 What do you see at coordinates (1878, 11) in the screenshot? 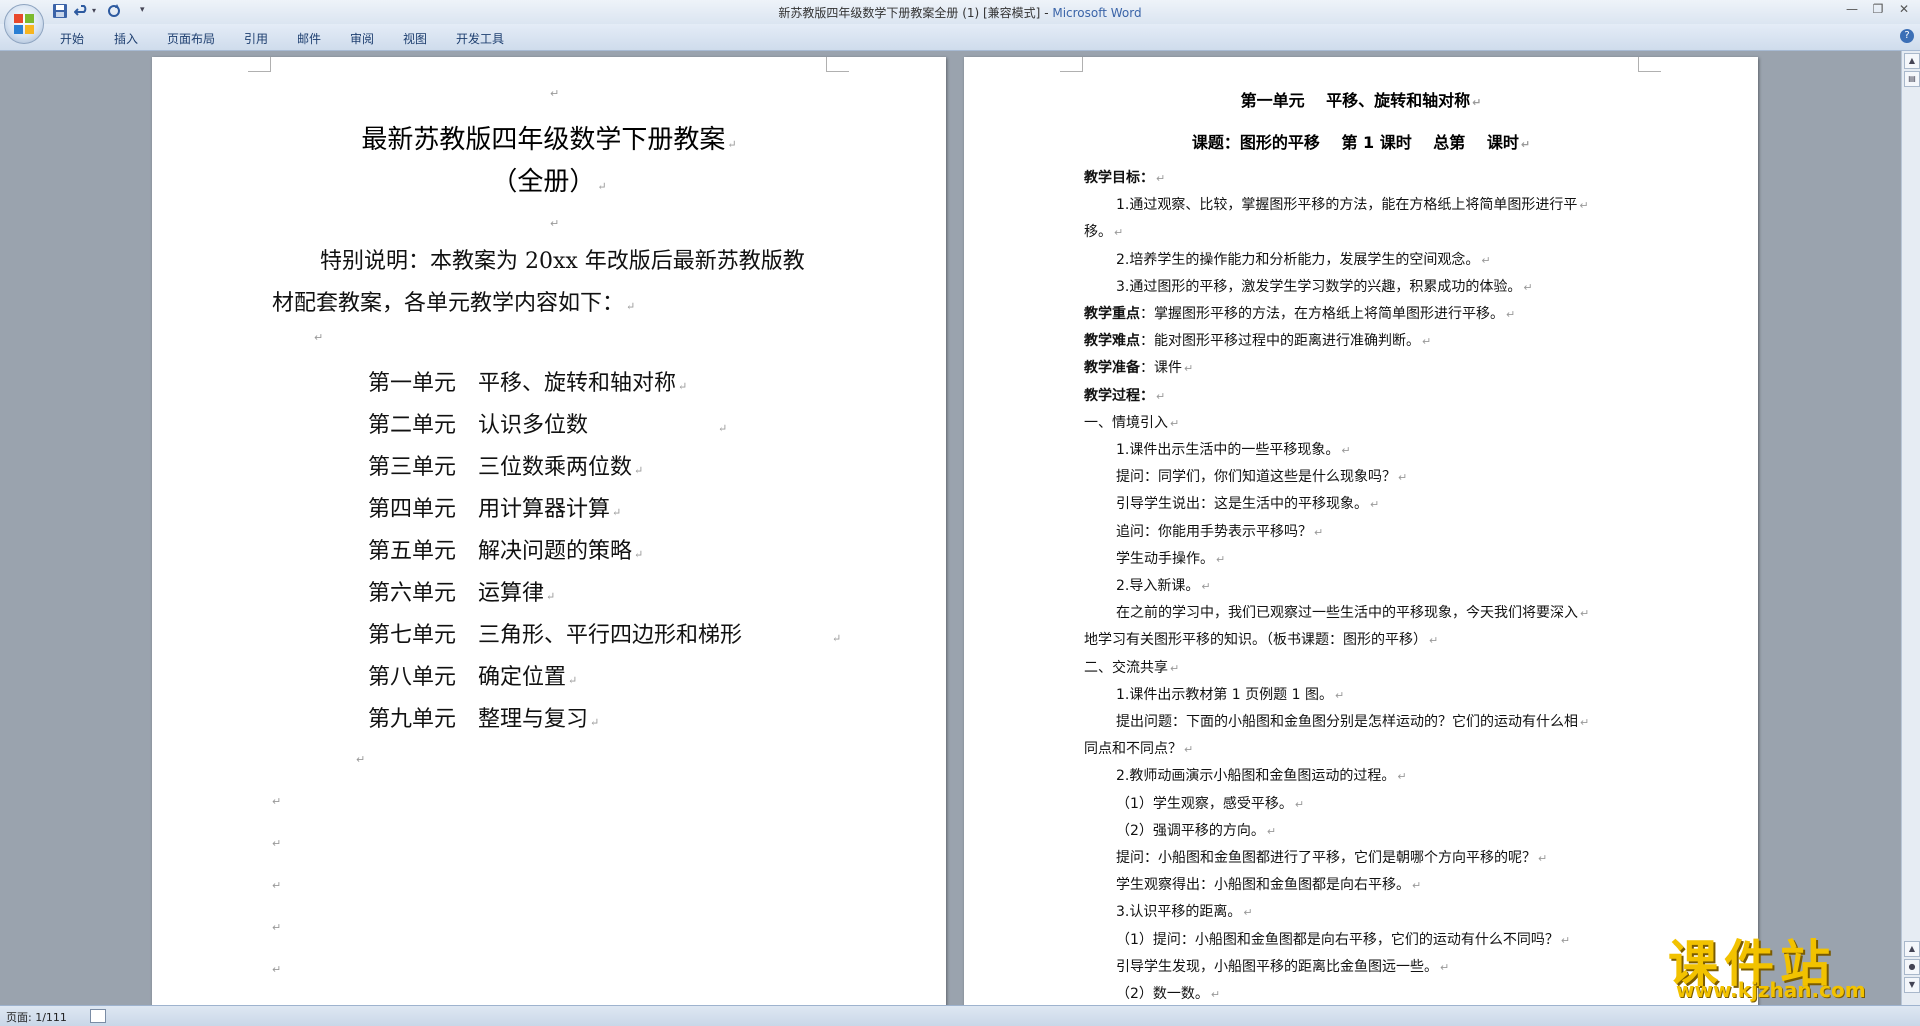
I see `maximize-button: ❐` at bounding box center [1878, 11].